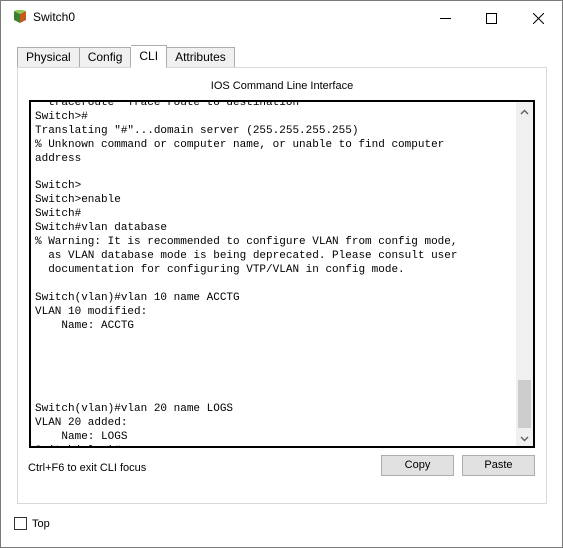  I want to click on close-icon, so click(538, 18).